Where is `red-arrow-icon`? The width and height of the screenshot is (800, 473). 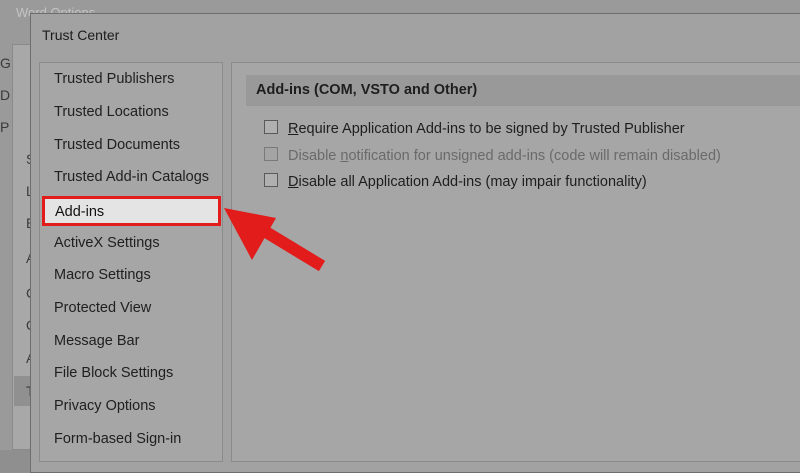
red-arrow-icon is located at coordinates (275, 240).